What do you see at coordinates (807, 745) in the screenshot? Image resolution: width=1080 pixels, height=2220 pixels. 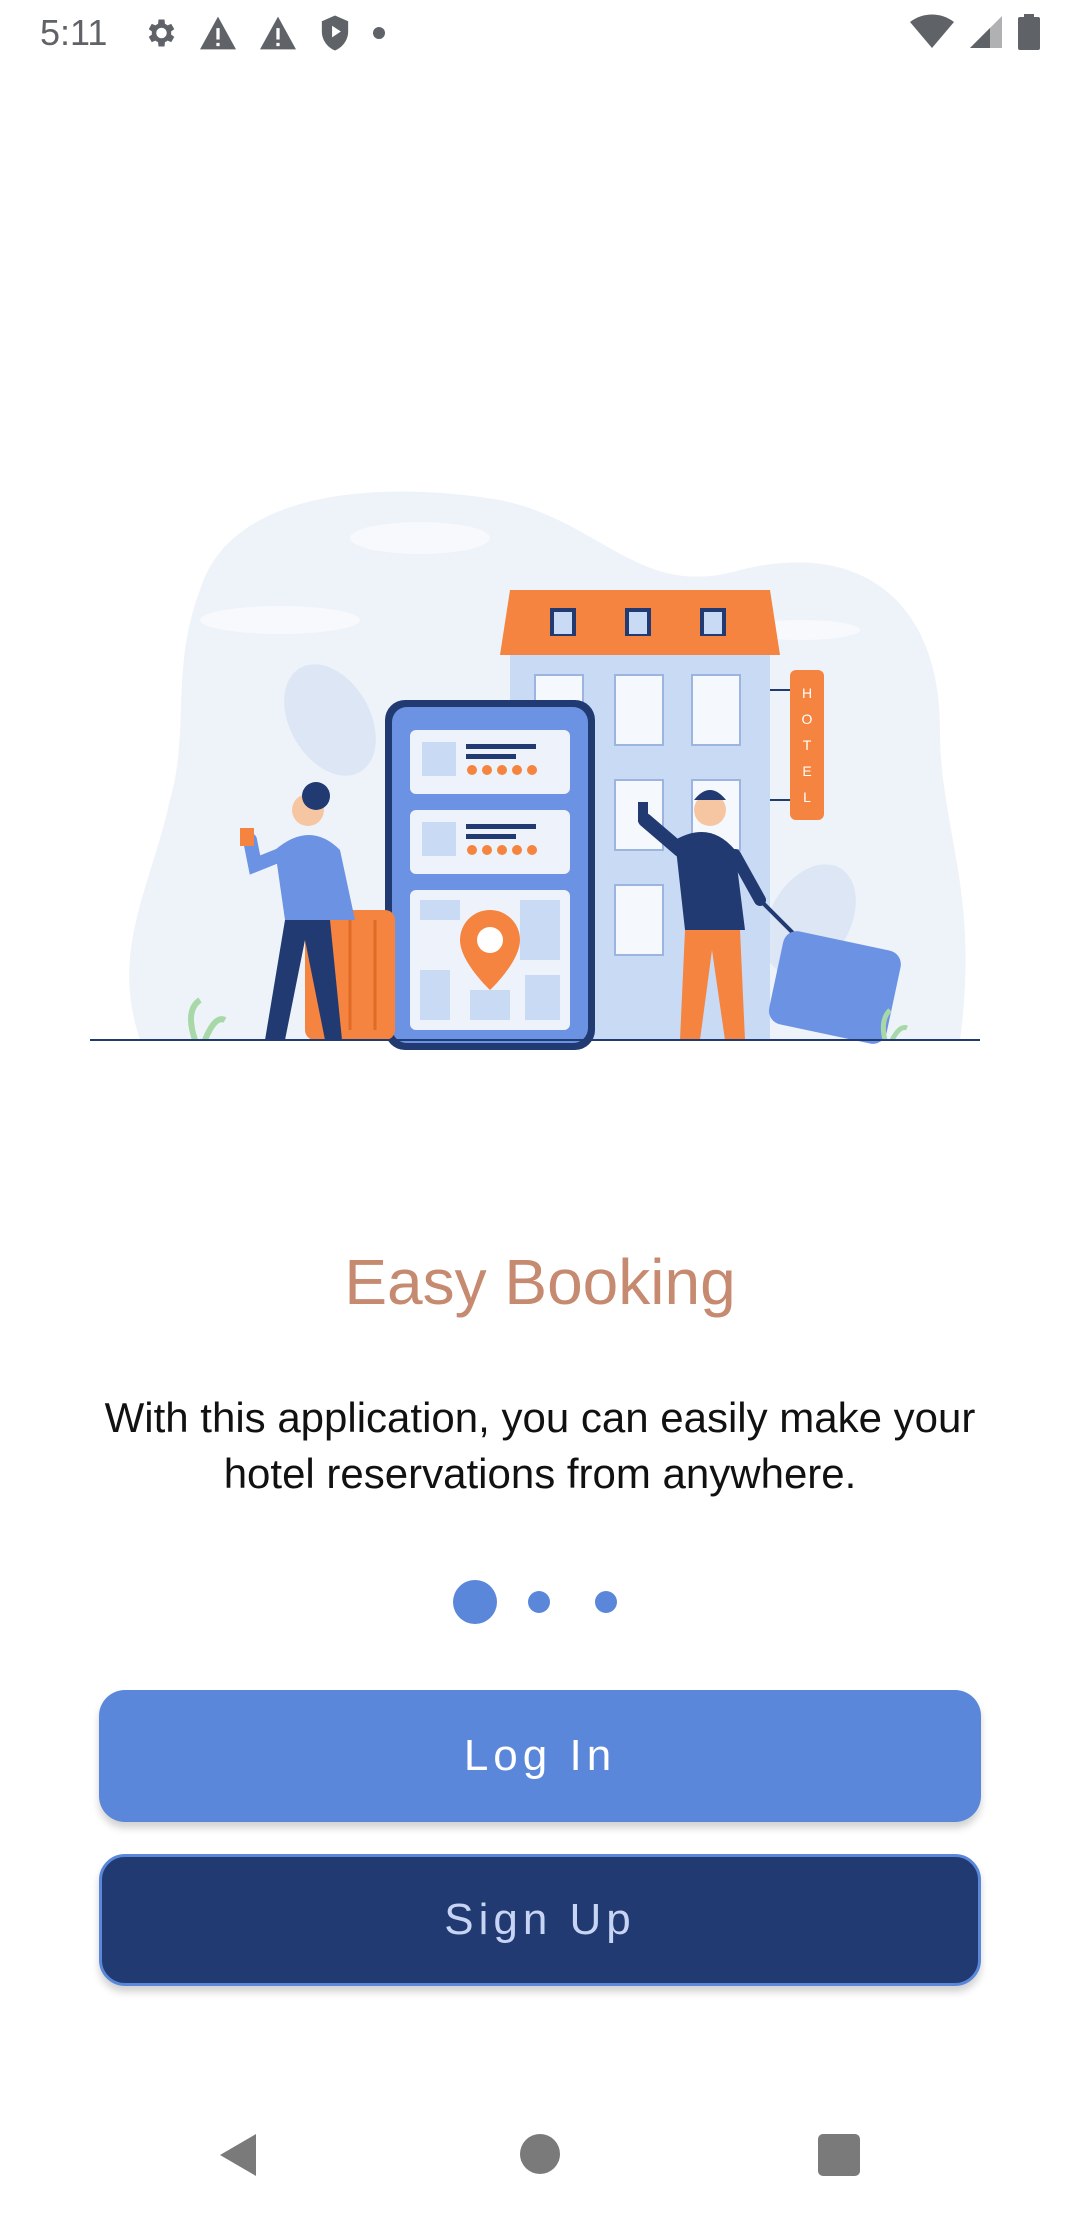 I see `hotel-sign-letter: T` at bounding box center [807, 745].